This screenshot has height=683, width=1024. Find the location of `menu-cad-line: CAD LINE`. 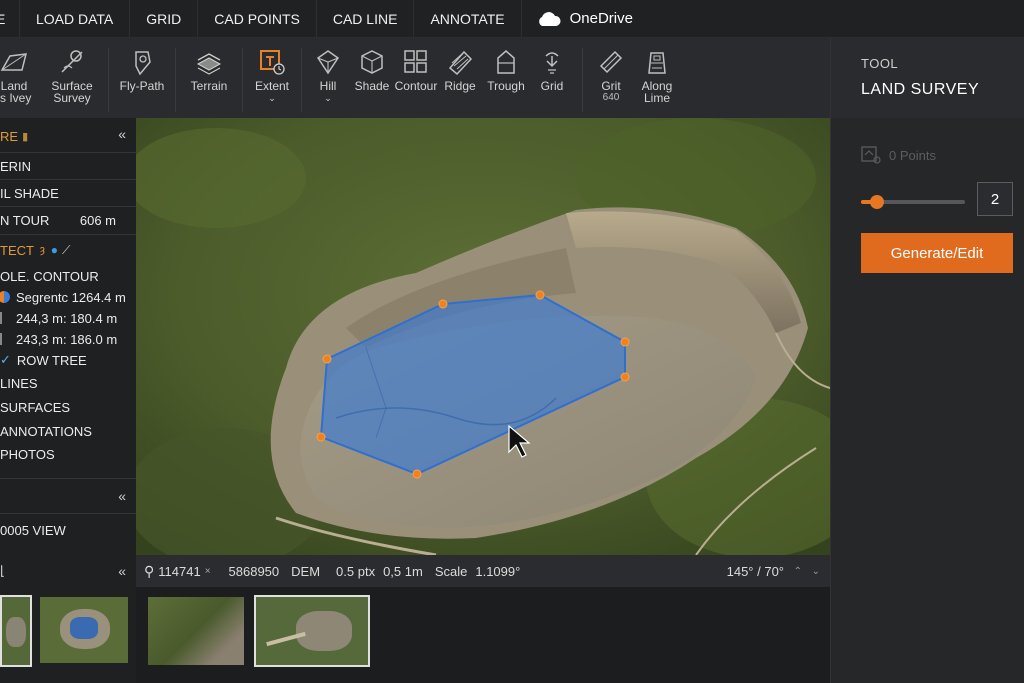

menu-cad-line: CAD LINE is located at coordinates (366, 19).